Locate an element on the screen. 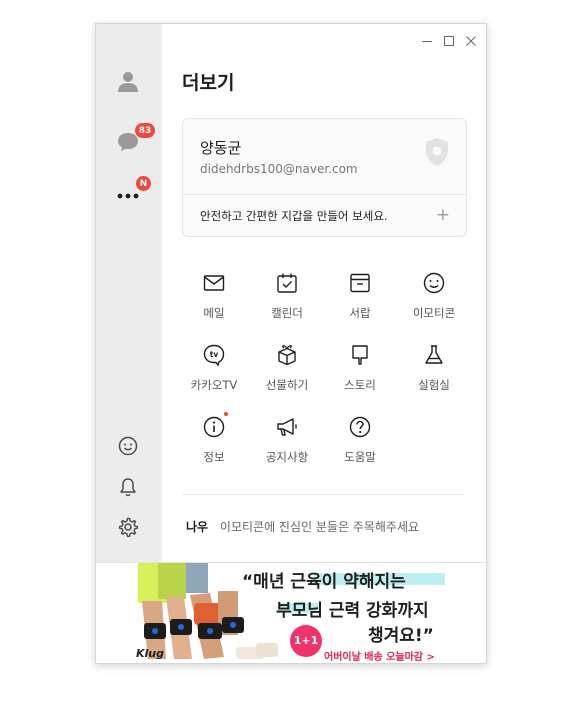  new-indicator-dot is located at coordinates (226, 414).